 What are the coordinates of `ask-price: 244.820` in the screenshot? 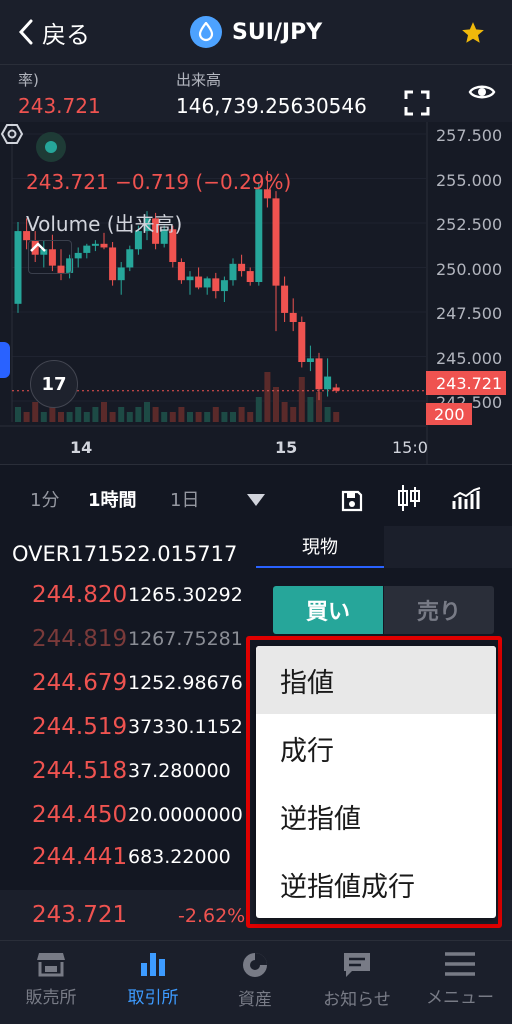 It's located at (80, 595).